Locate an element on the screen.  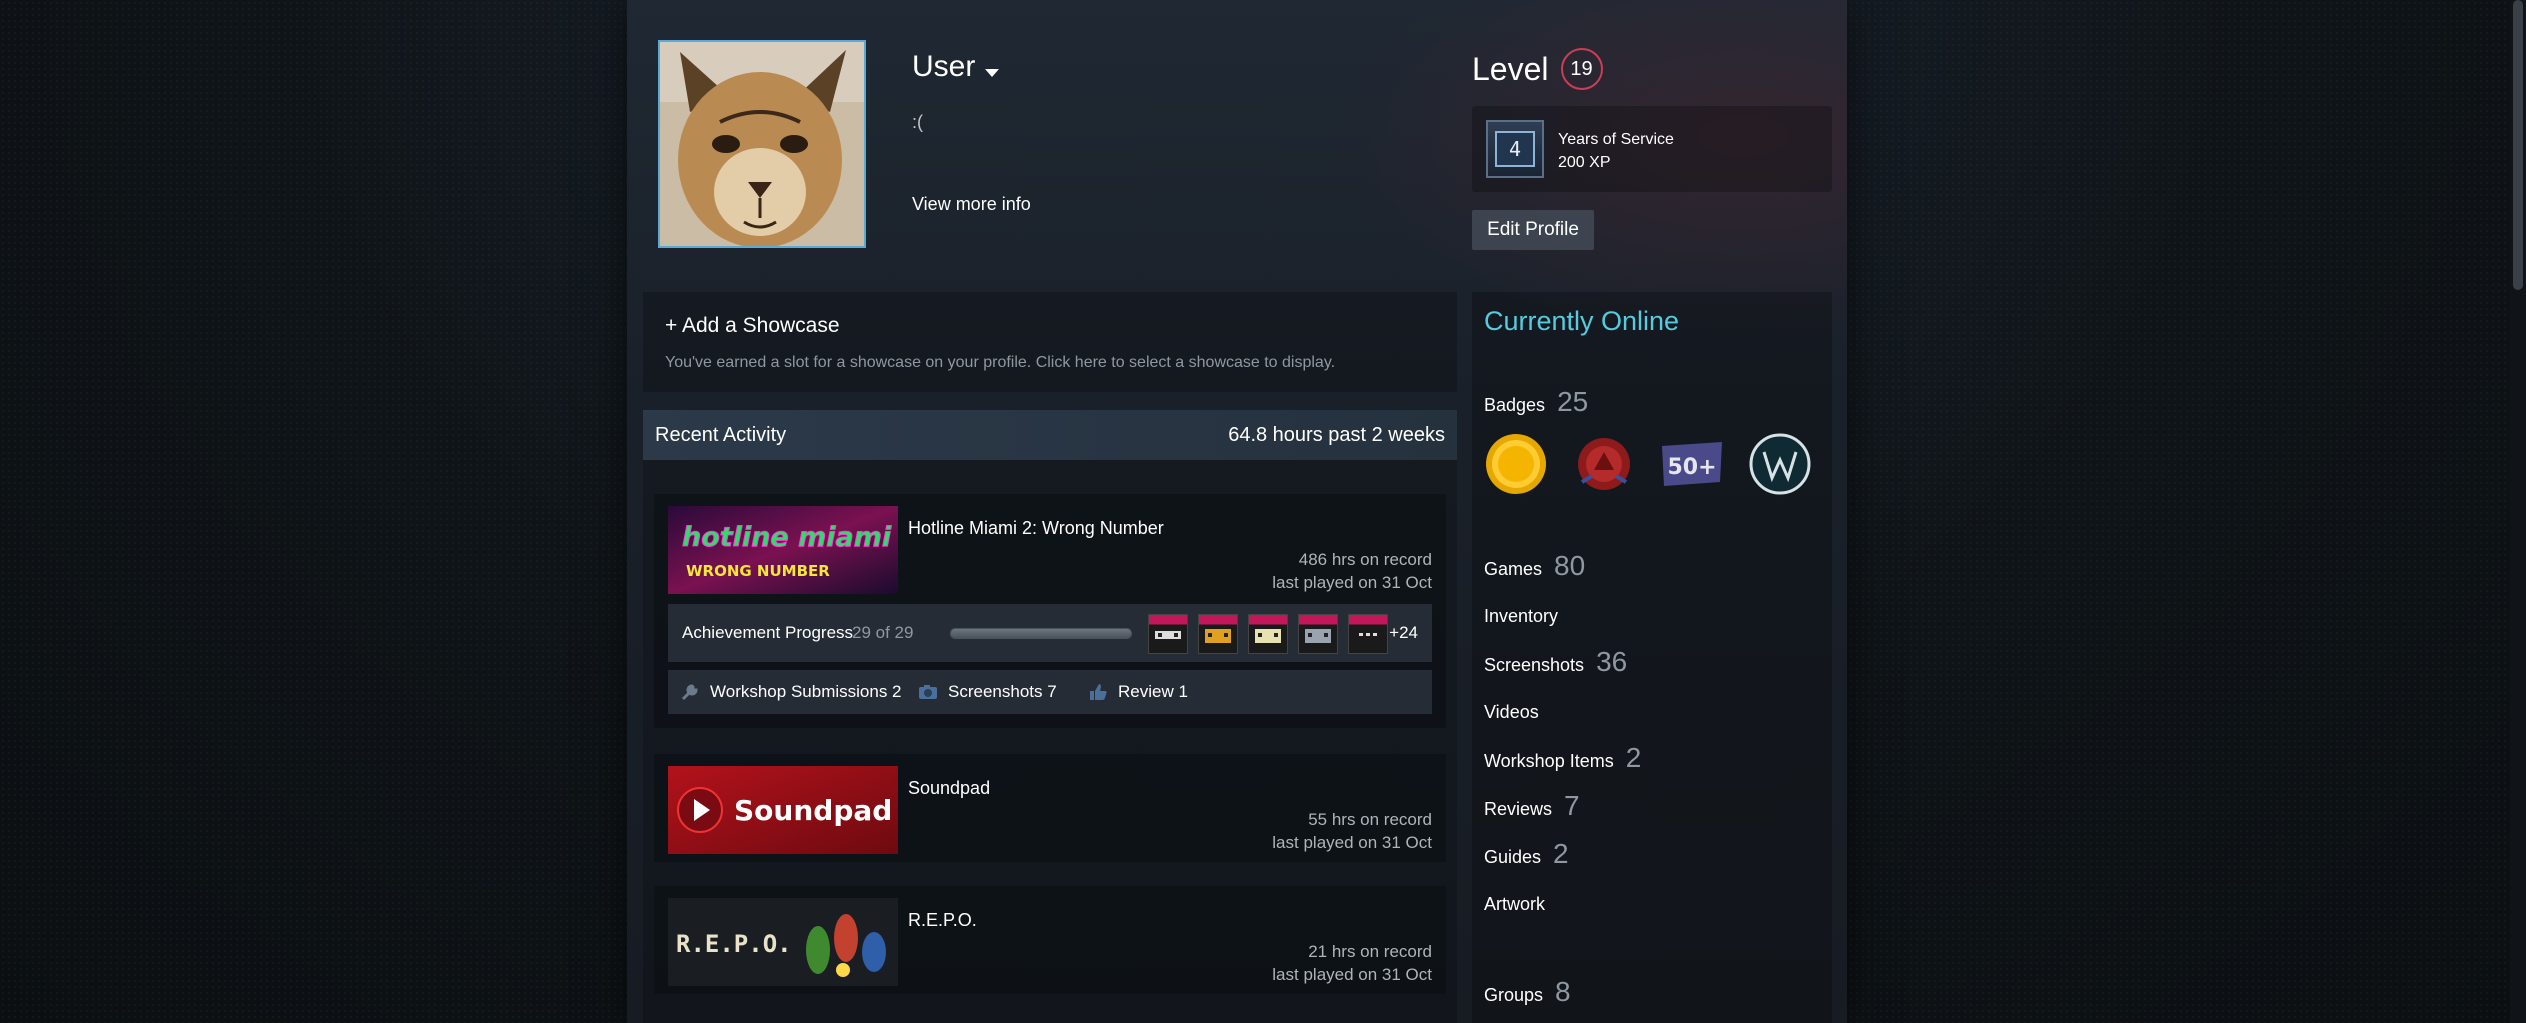
recent-activity-hours: 64.8 hours past 2 weeks is located at coordinates (1336, 435).